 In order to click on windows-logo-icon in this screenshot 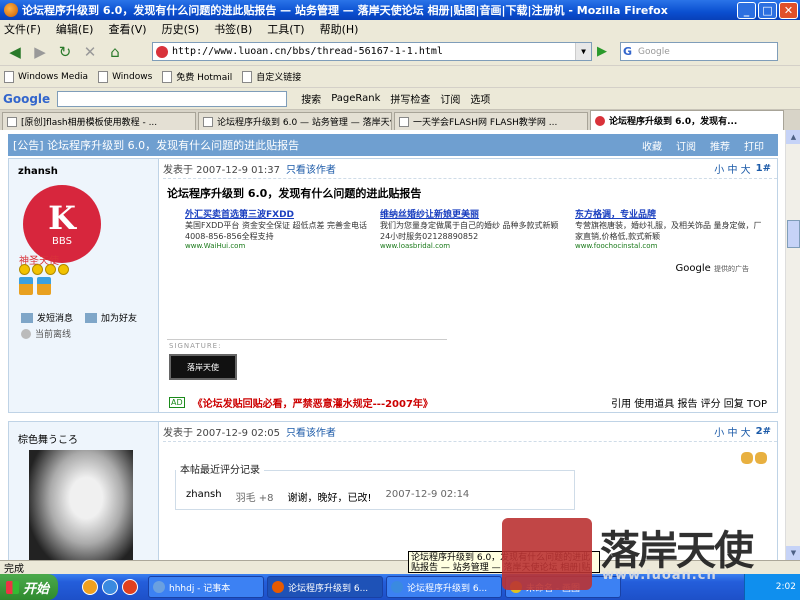, I will do `click(12, 587)`.